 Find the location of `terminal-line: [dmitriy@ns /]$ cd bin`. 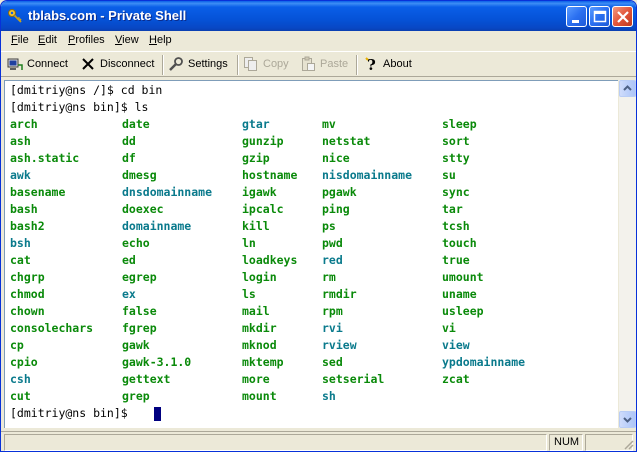

terminal-line: [dmitriy@ns /]$ cd bin is located at coordinates (86, 90).